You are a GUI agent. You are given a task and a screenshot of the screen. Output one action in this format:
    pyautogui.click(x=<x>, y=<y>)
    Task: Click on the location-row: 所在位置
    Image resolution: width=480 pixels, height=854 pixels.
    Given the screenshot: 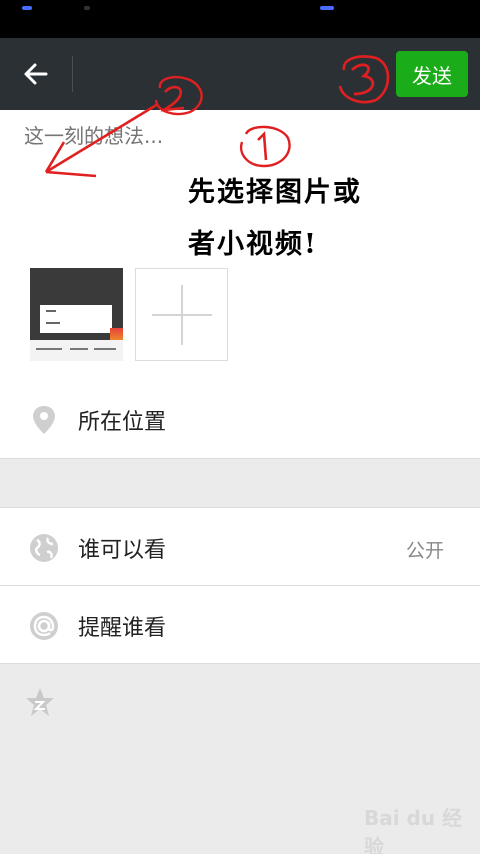 What is the action you would take?
    pyautogui.click(x=240, y=419)
    